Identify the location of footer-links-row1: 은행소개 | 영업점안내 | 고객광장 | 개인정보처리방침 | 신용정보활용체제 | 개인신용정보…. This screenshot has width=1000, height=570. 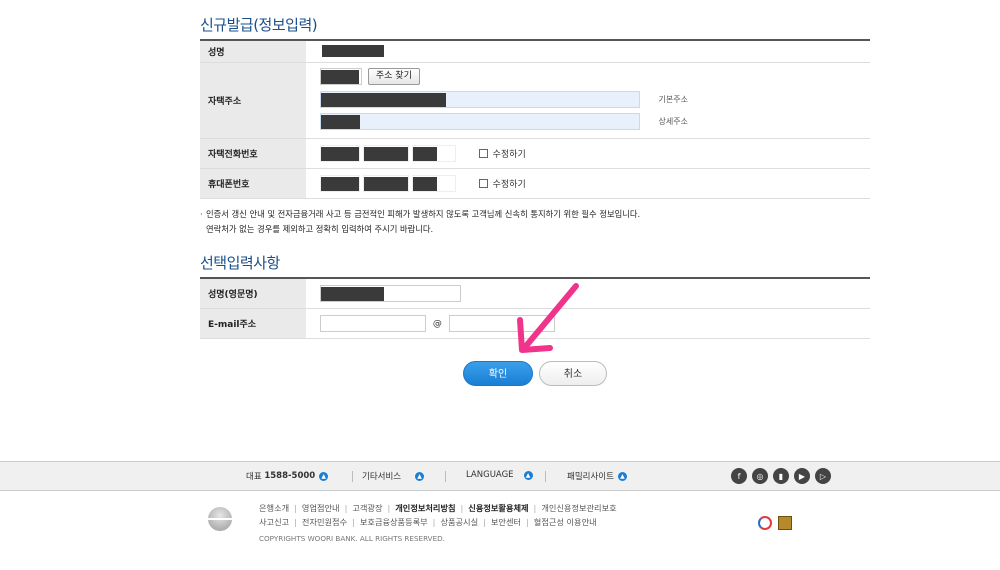
(438, 508).